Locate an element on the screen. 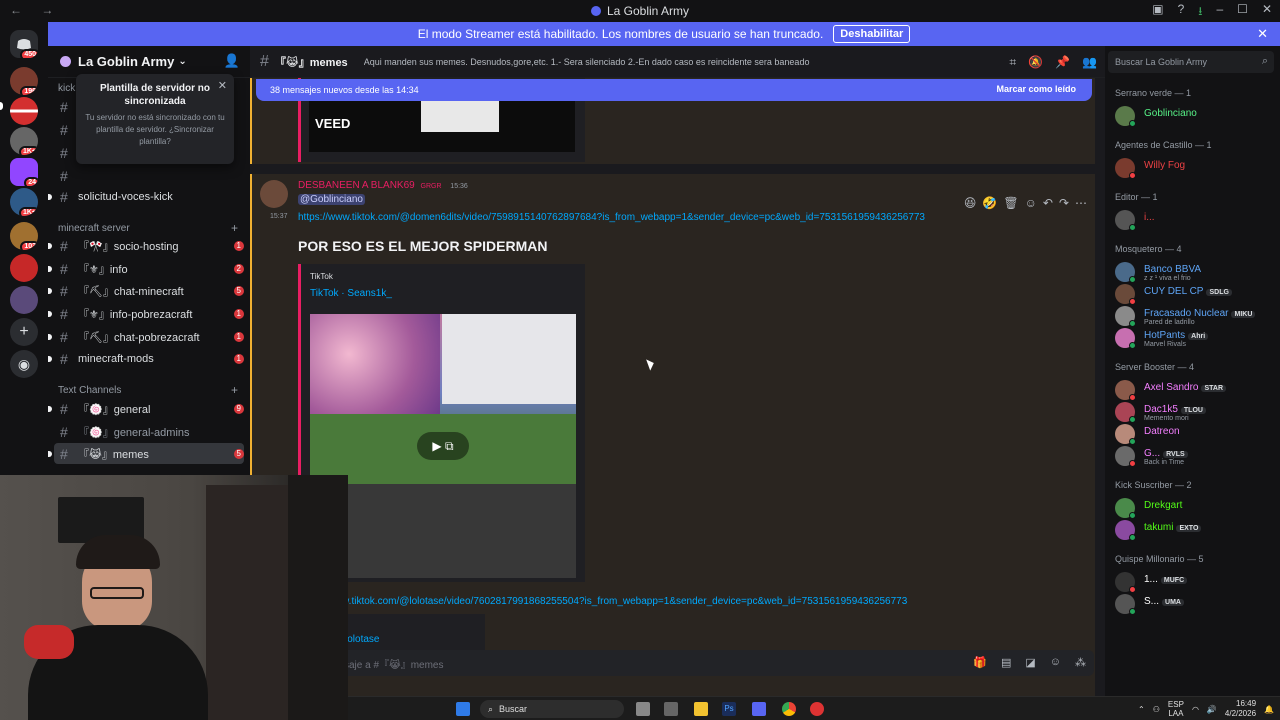 Image resolution: width=1280 pixels, height=720 pixels. member-item: G... RVLS Back in Time is located at coordinates (1197, 457).